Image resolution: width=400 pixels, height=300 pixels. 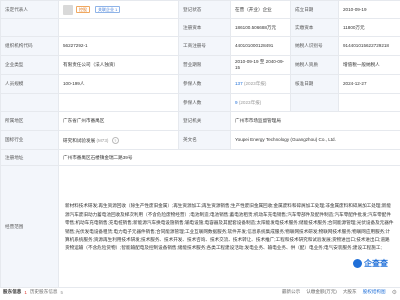 What do you see at coordinates (291, 292) in the screenshot?
I see `latest-link: 最新公示` at bounding box center [291, 292].